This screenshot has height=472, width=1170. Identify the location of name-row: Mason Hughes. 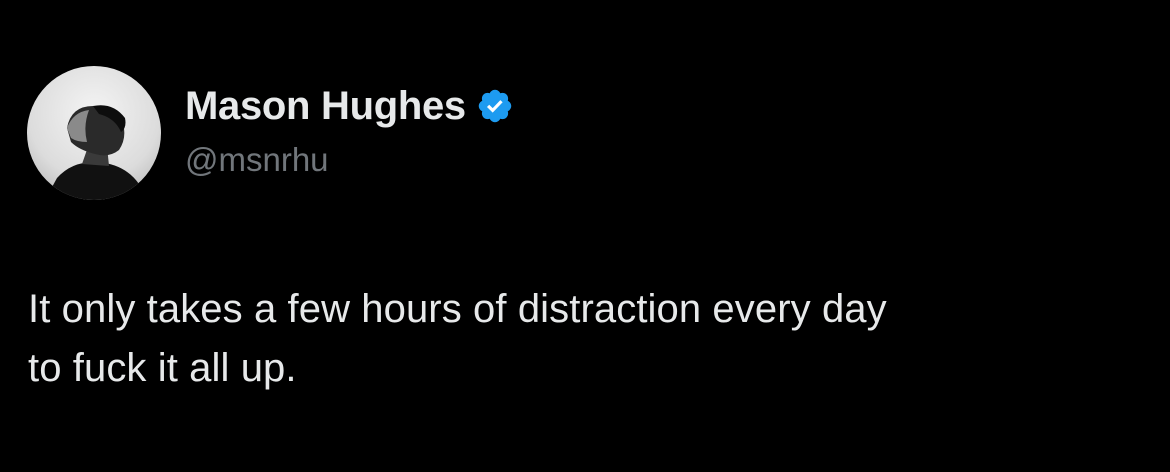
(349, 106).